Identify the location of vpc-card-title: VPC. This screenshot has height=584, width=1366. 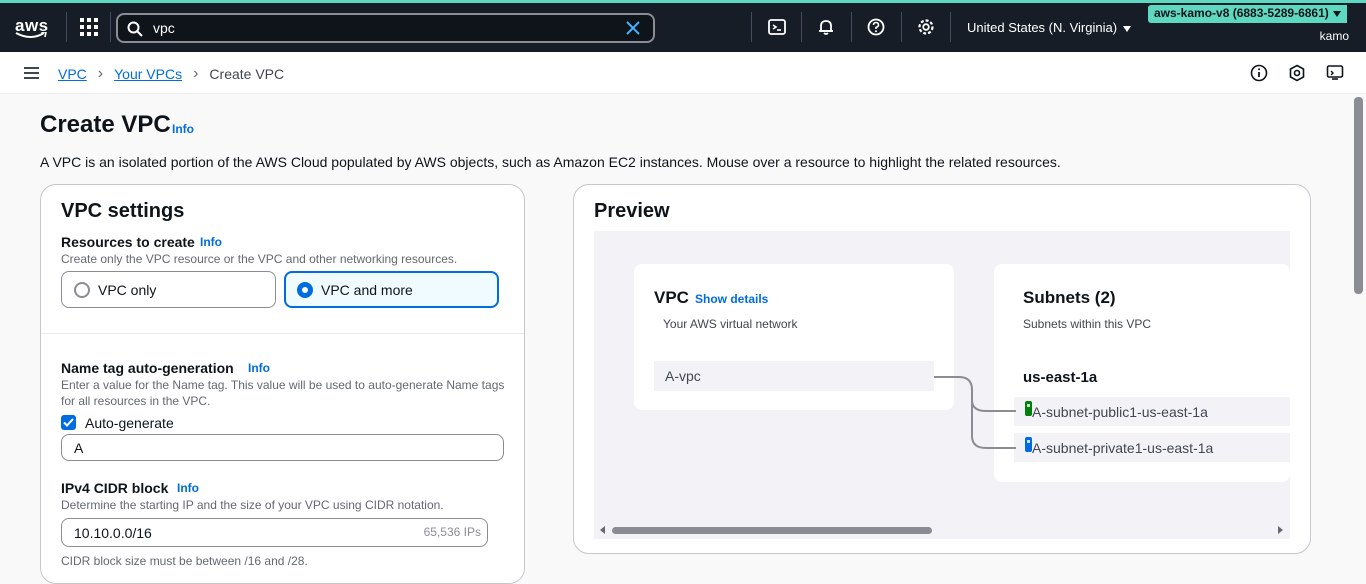
(671, 297).